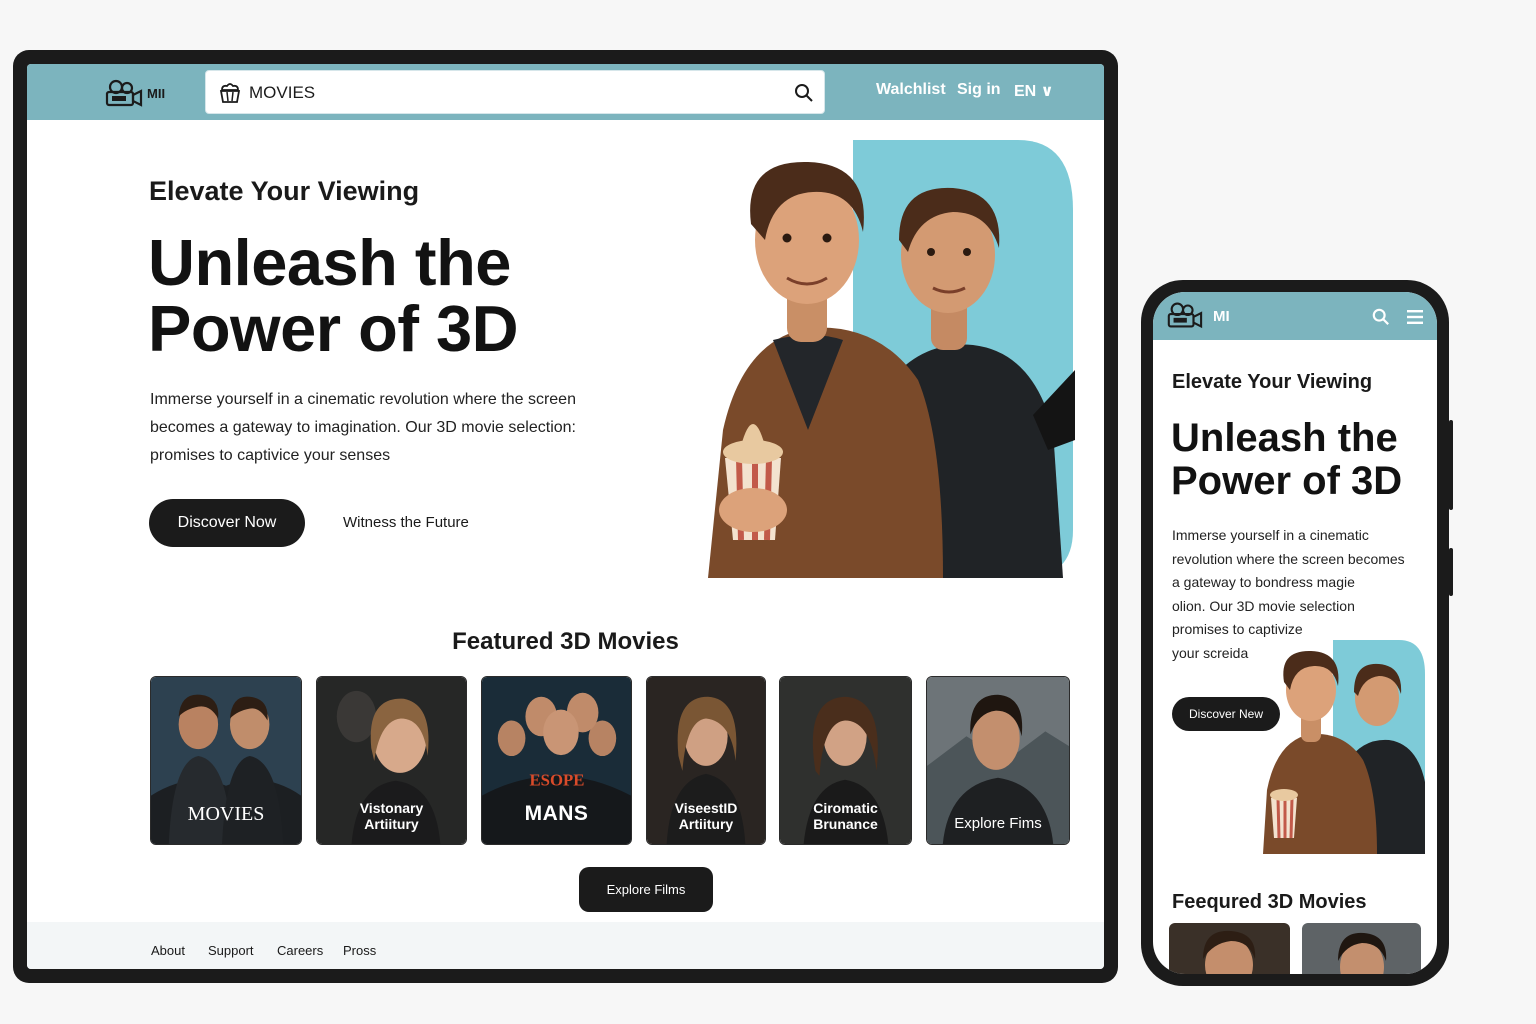 Image resolution: width=1536 pixels, height=1024 pixels. I want to click on sign-in-link: Sig in, so click(979, 90).